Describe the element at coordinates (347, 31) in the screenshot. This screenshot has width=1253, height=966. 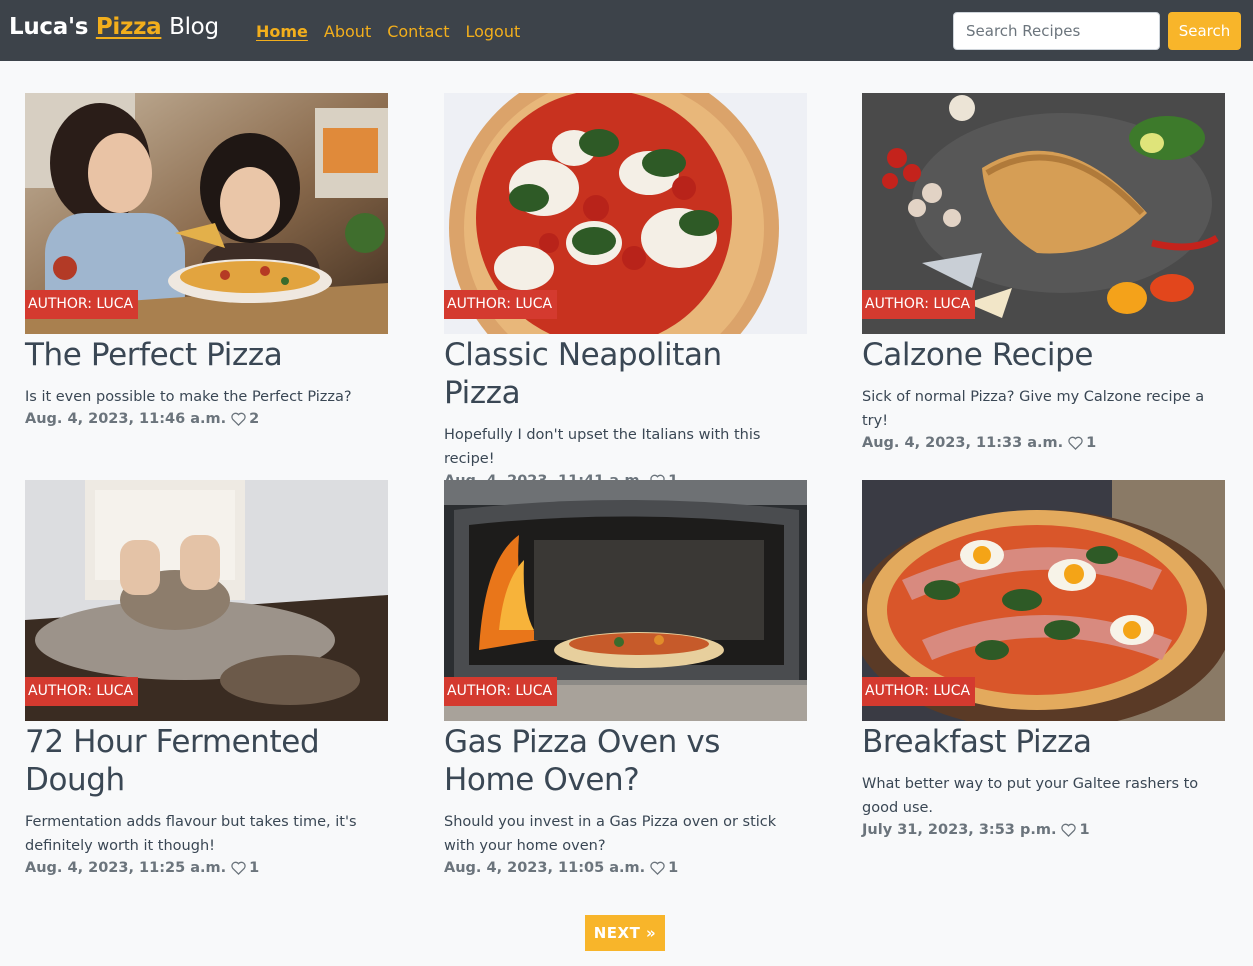
I see `nav-link-about: About` at that location.